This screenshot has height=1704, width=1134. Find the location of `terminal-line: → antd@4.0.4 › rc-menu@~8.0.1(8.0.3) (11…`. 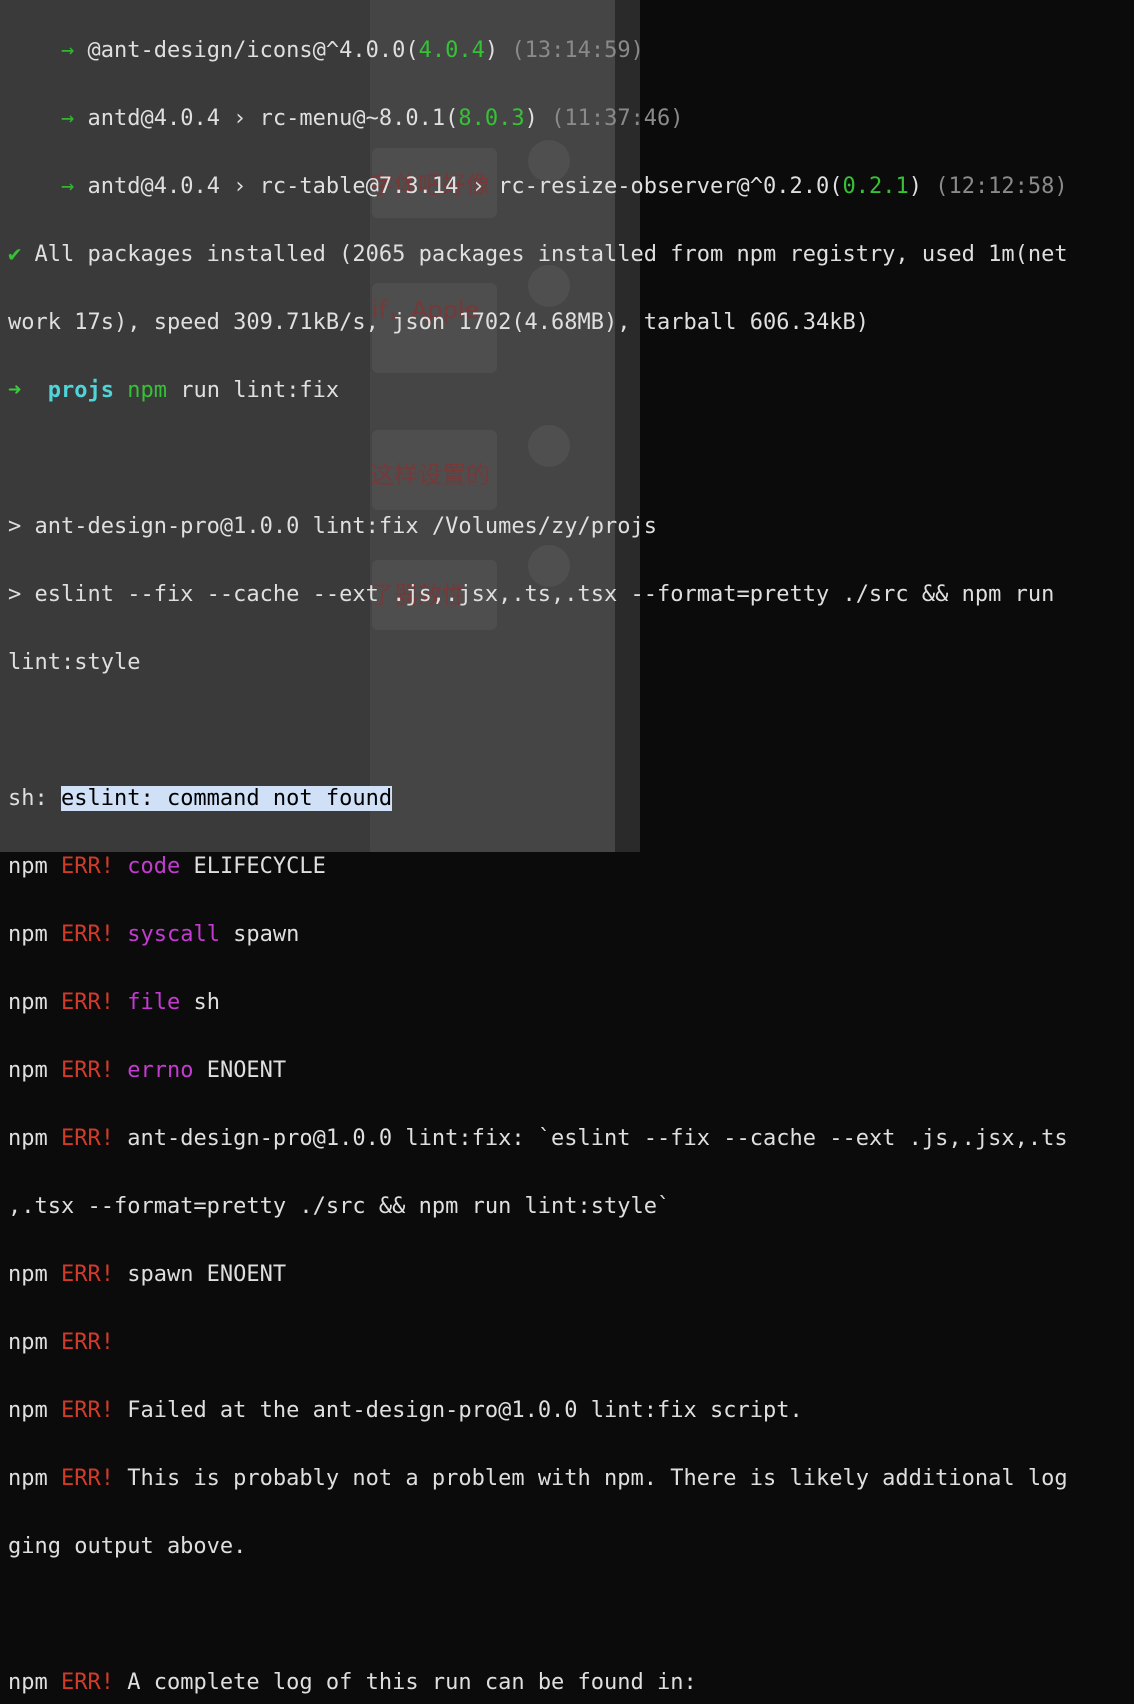

terminal-line: → antd@4.0.4 › rc-menu@~8.0.1(8.0.3) (11… is located at coordinates (372, 118).